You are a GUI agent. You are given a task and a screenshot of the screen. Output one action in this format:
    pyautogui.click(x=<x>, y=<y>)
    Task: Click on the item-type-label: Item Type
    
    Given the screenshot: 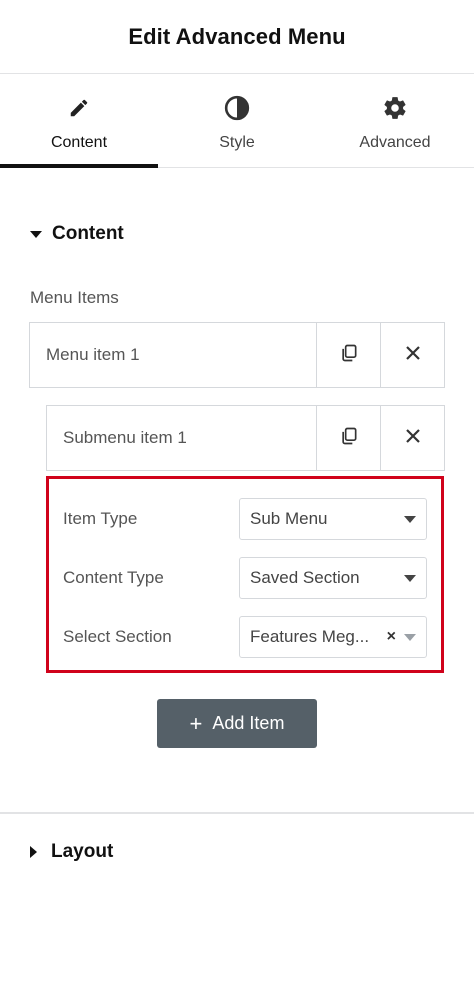 What is the action you would take?
    pyautogui.click(x=100, y=518)
    